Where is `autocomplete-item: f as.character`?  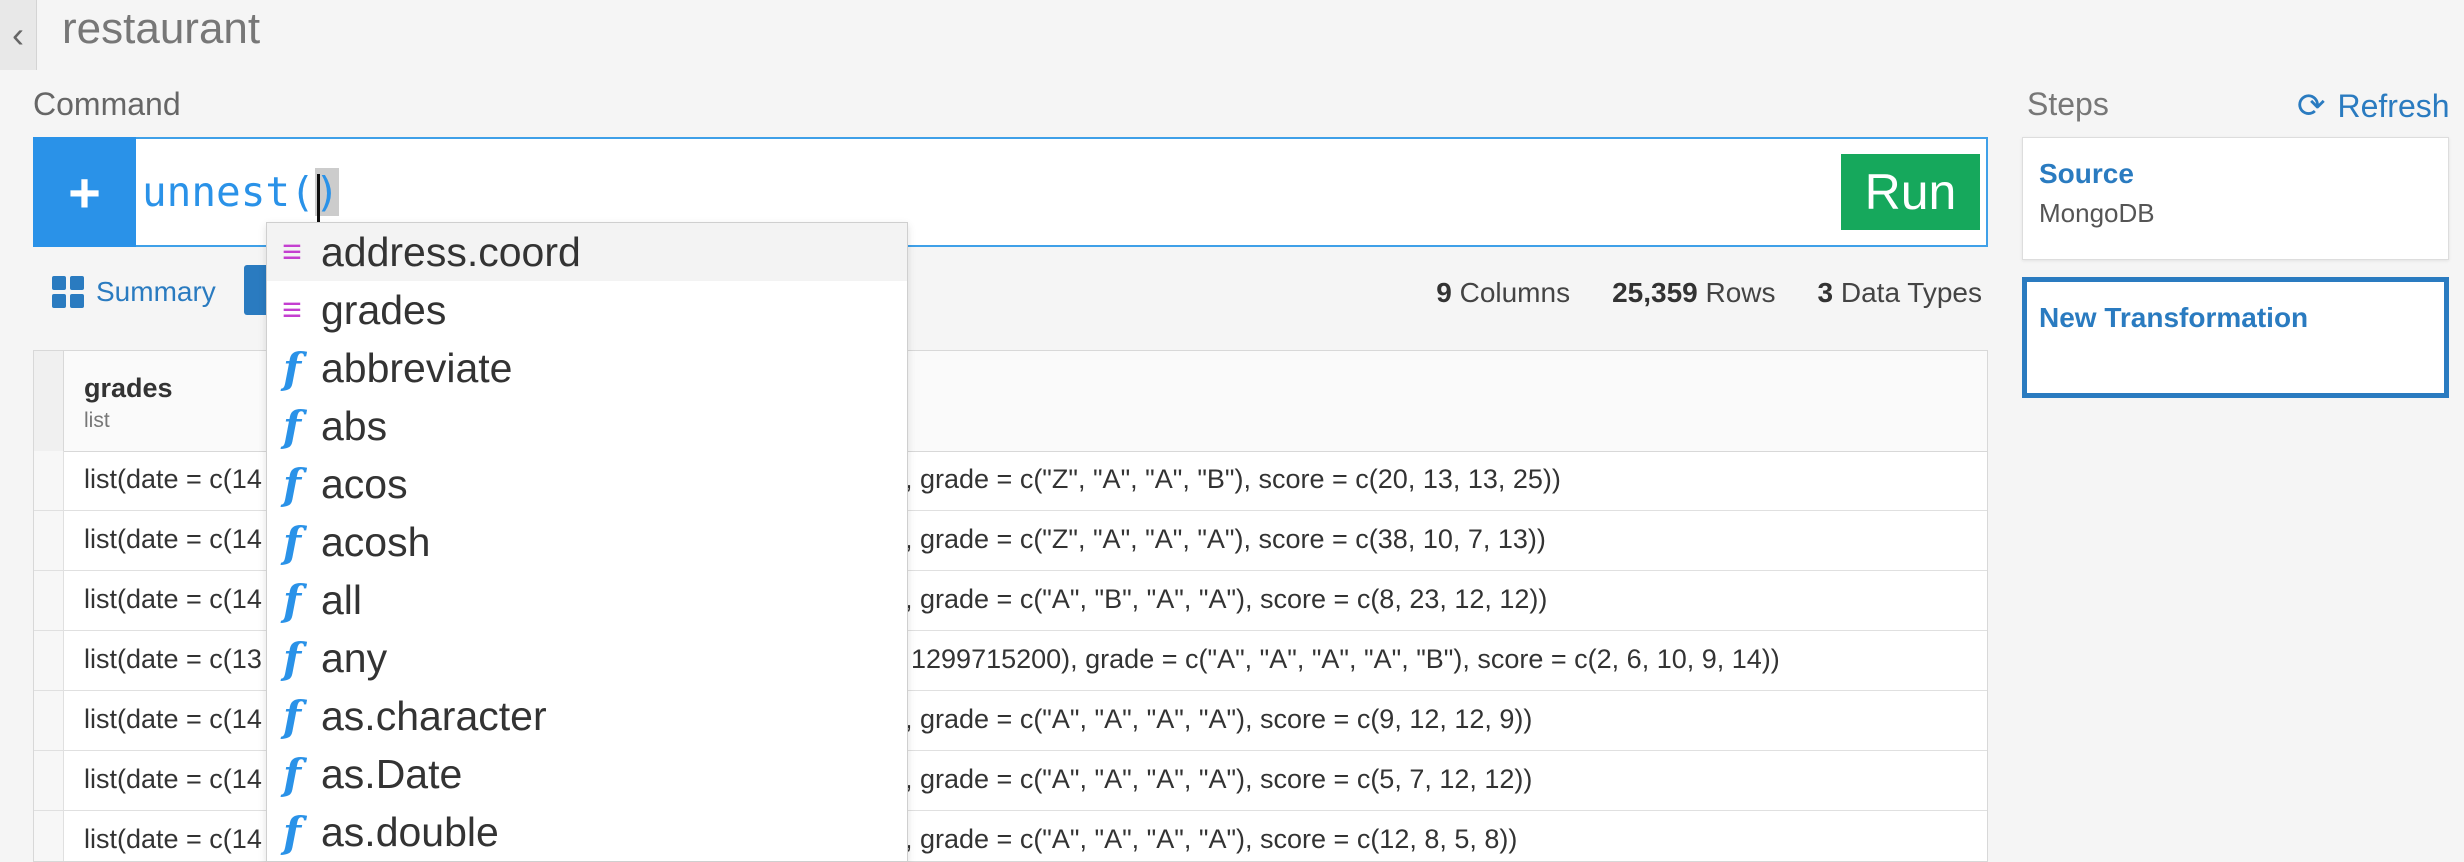
autocomplete-item: f as.character is located at coordinates (587, 716).